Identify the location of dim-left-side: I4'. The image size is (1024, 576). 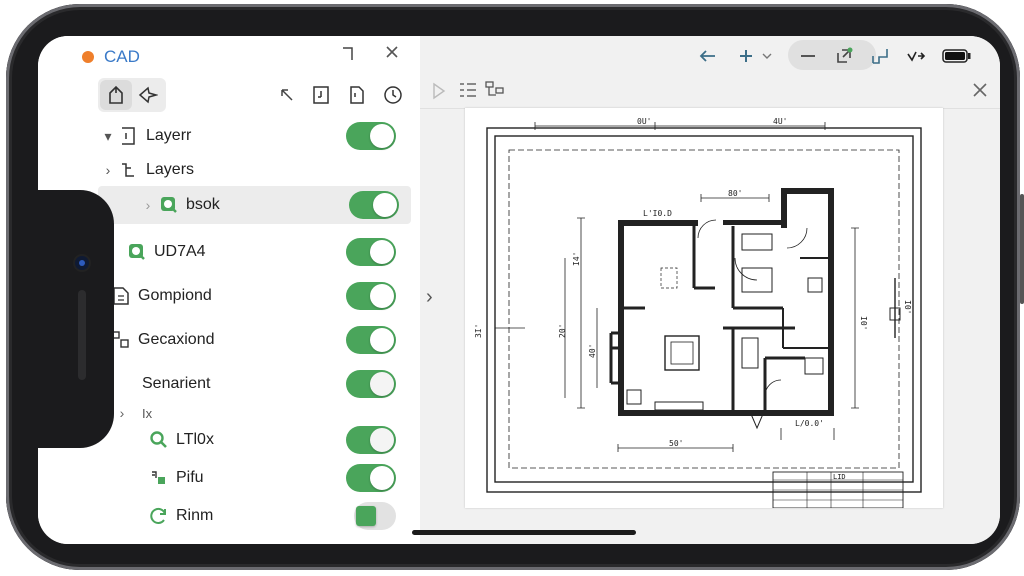
(576, 259).